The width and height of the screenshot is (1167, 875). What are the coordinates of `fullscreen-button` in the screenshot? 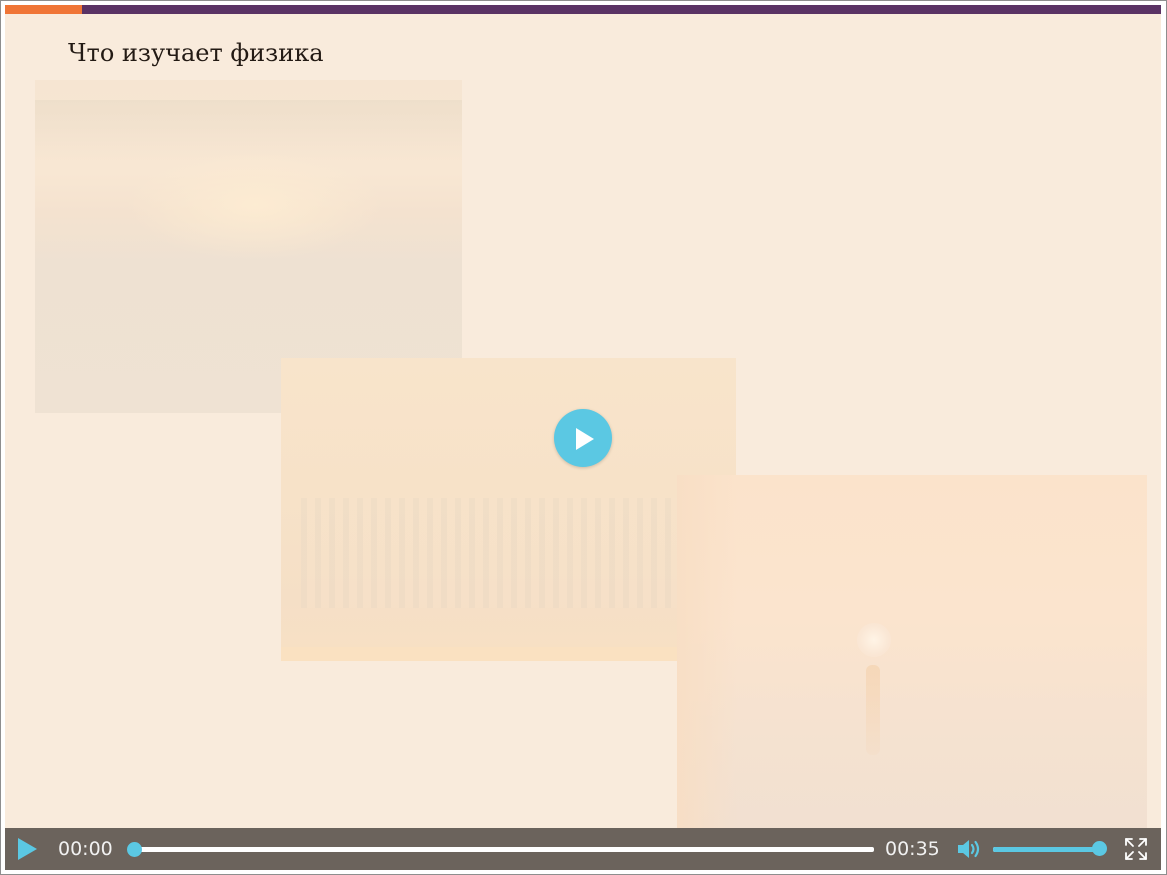 It's located at (1136, 849).